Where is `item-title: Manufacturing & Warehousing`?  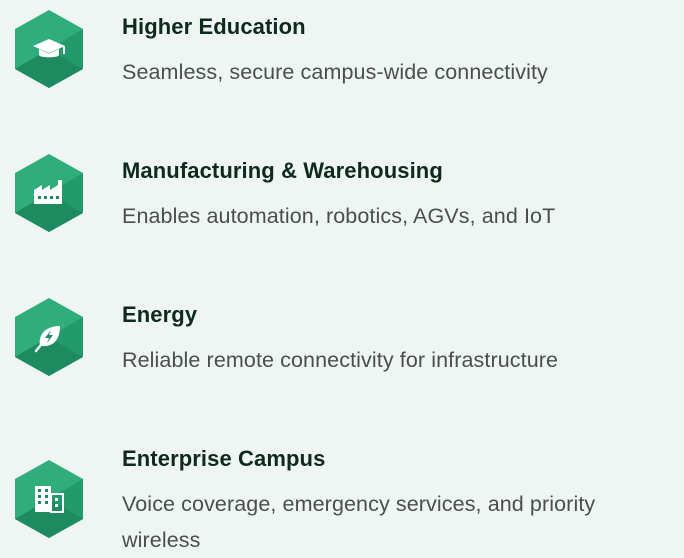
item-title: Manufacturing & Warehousing is located at coordinates (282, 170).